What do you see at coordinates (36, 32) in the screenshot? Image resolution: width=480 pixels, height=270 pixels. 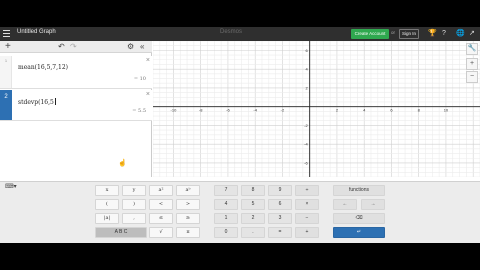 I see `graph-title: Untitled Graph` at bounding box center [36, 32].